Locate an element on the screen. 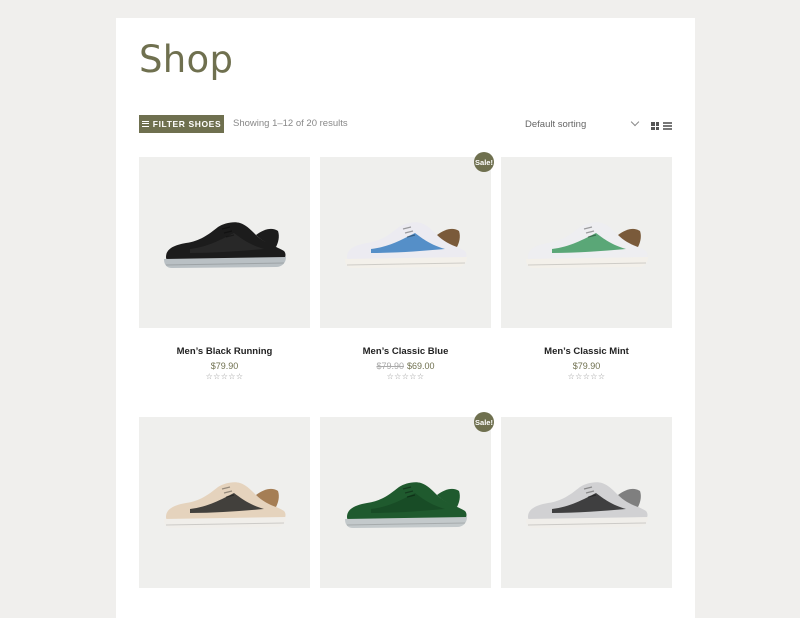 Image resolution: width=800 pixels, height=618 pixels. sort-select-value: Default sorting is located at coordinates (556, 124).